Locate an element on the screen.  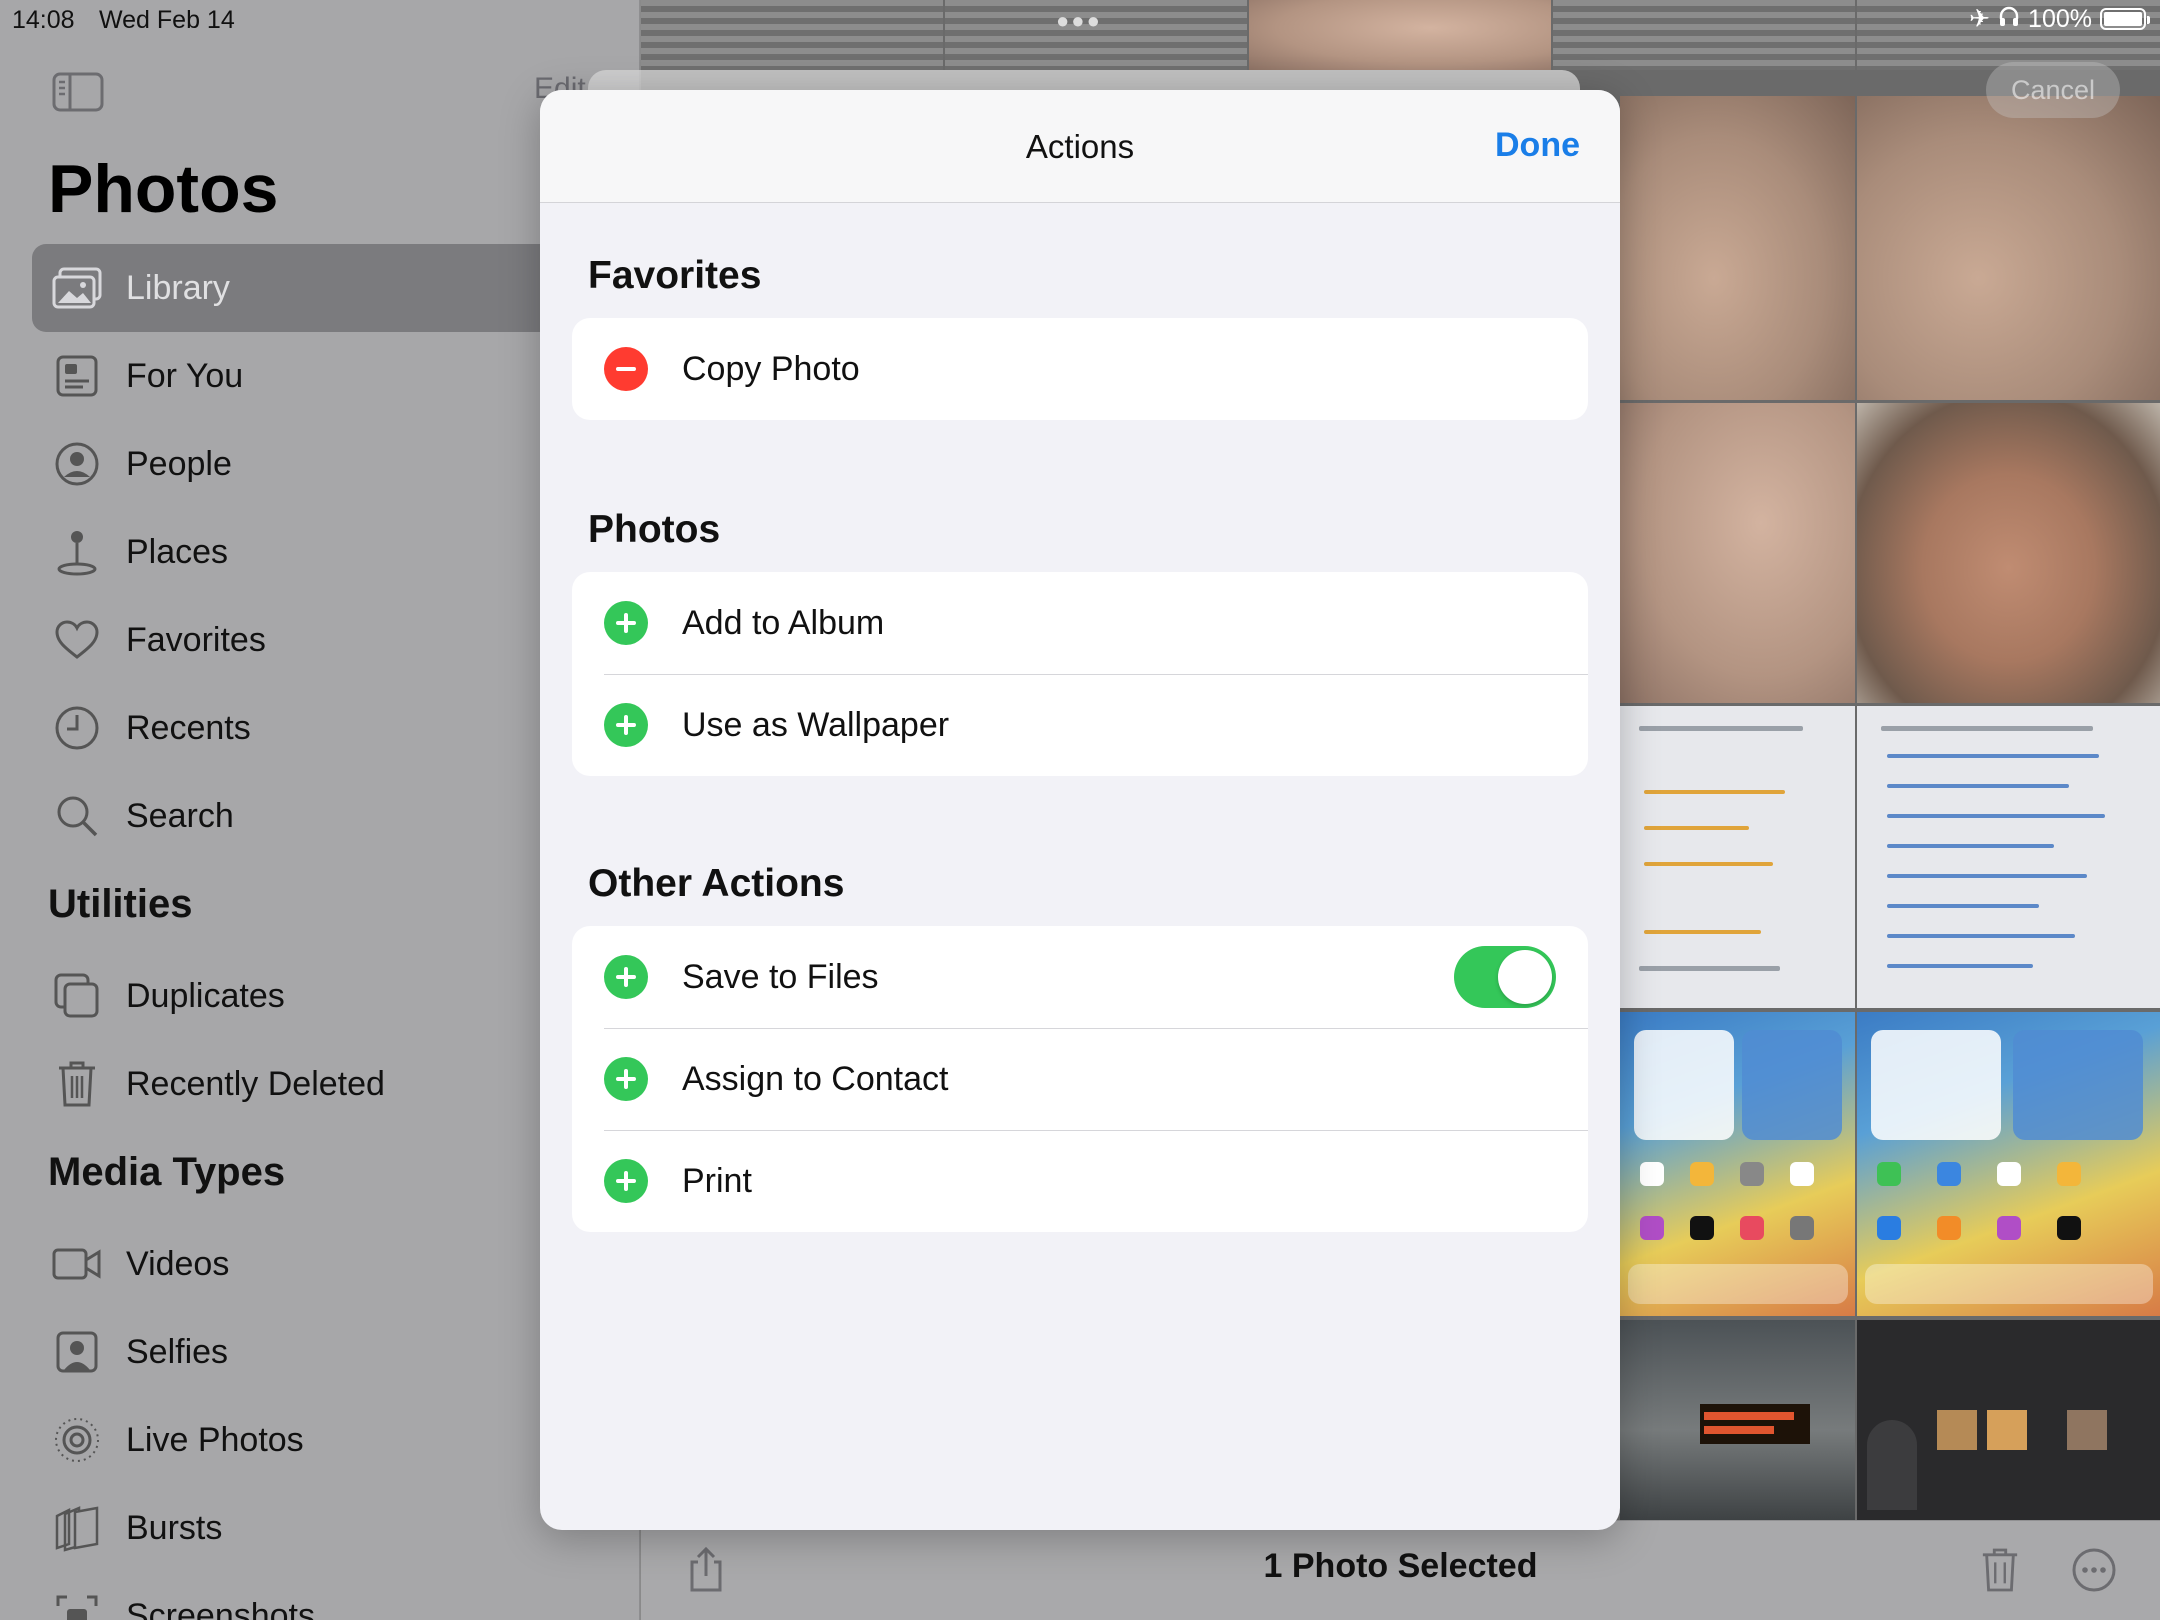
action-row-assign-to-contact: Assign to Contact is located at coordinates (1080, 1079).